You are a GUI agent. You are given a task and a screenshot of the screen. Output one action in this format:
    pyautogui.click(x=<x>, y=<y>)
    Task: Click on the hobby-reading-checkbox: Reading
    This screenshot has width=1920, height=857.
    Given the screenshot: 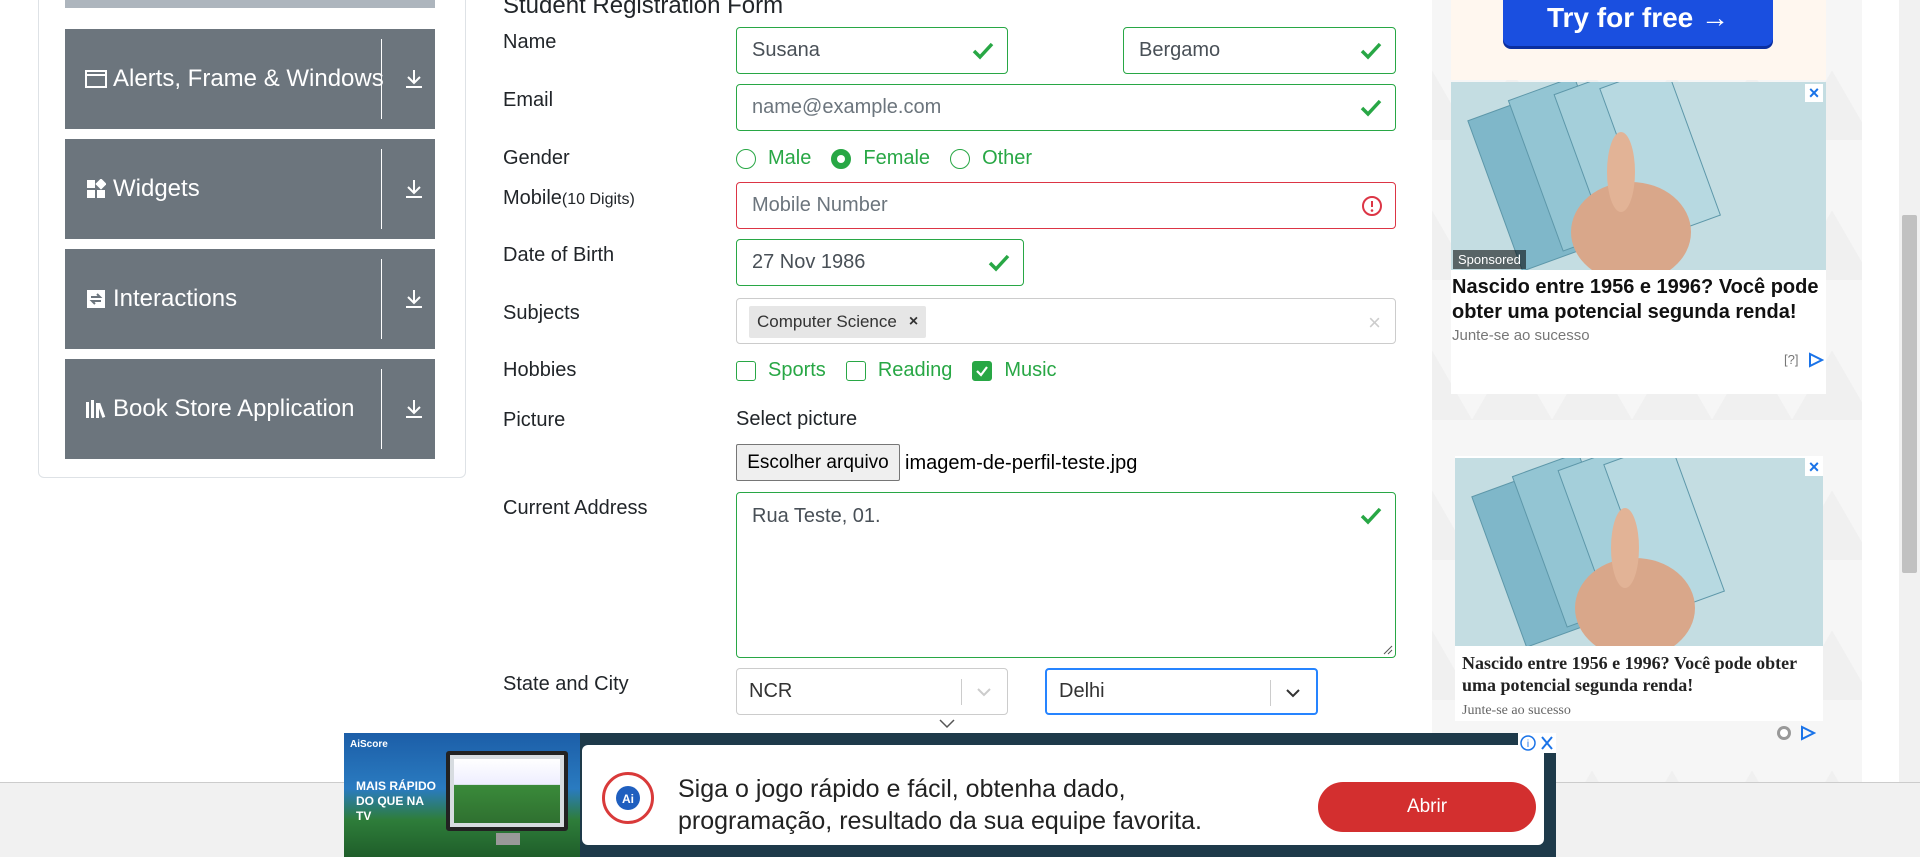 What is the action you would take?
    pyautogui.click(x=899, y=370)
    